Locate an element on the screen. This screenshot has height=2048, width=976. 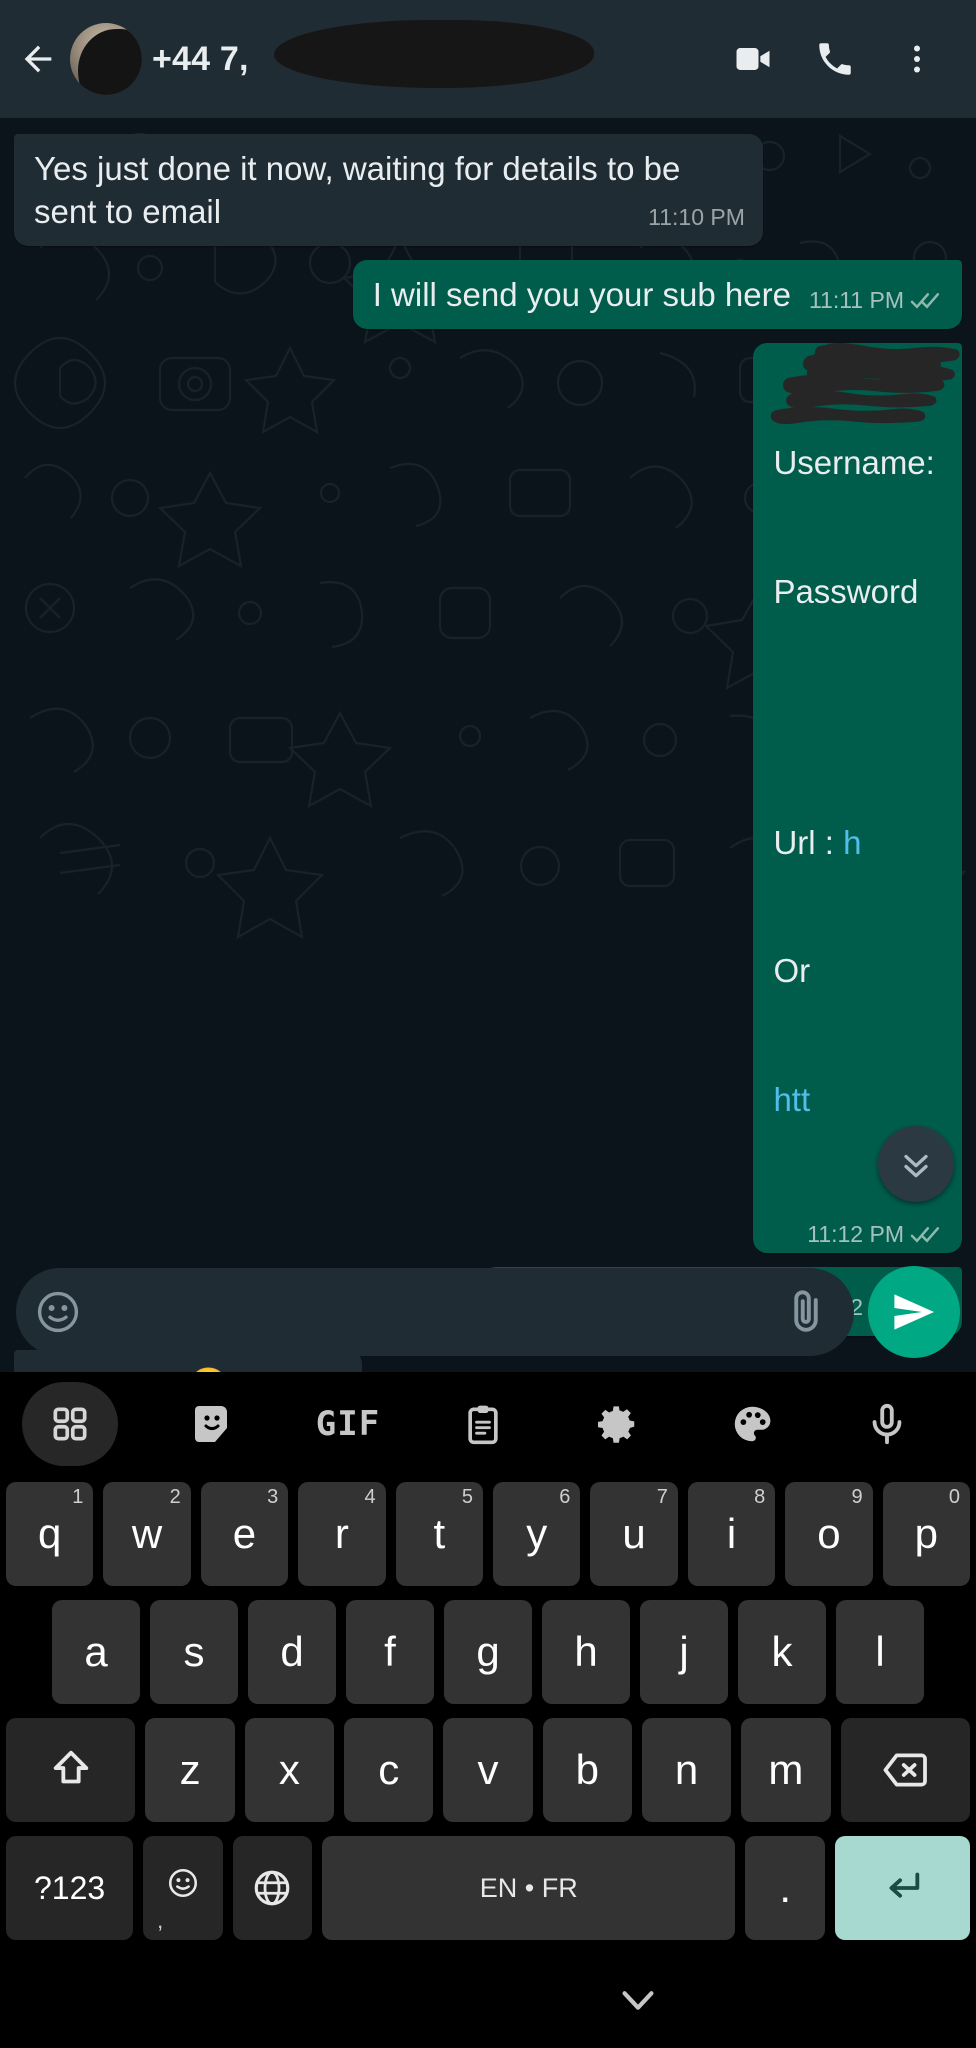
paperclip-icon is located at coordinates (806, 1312).